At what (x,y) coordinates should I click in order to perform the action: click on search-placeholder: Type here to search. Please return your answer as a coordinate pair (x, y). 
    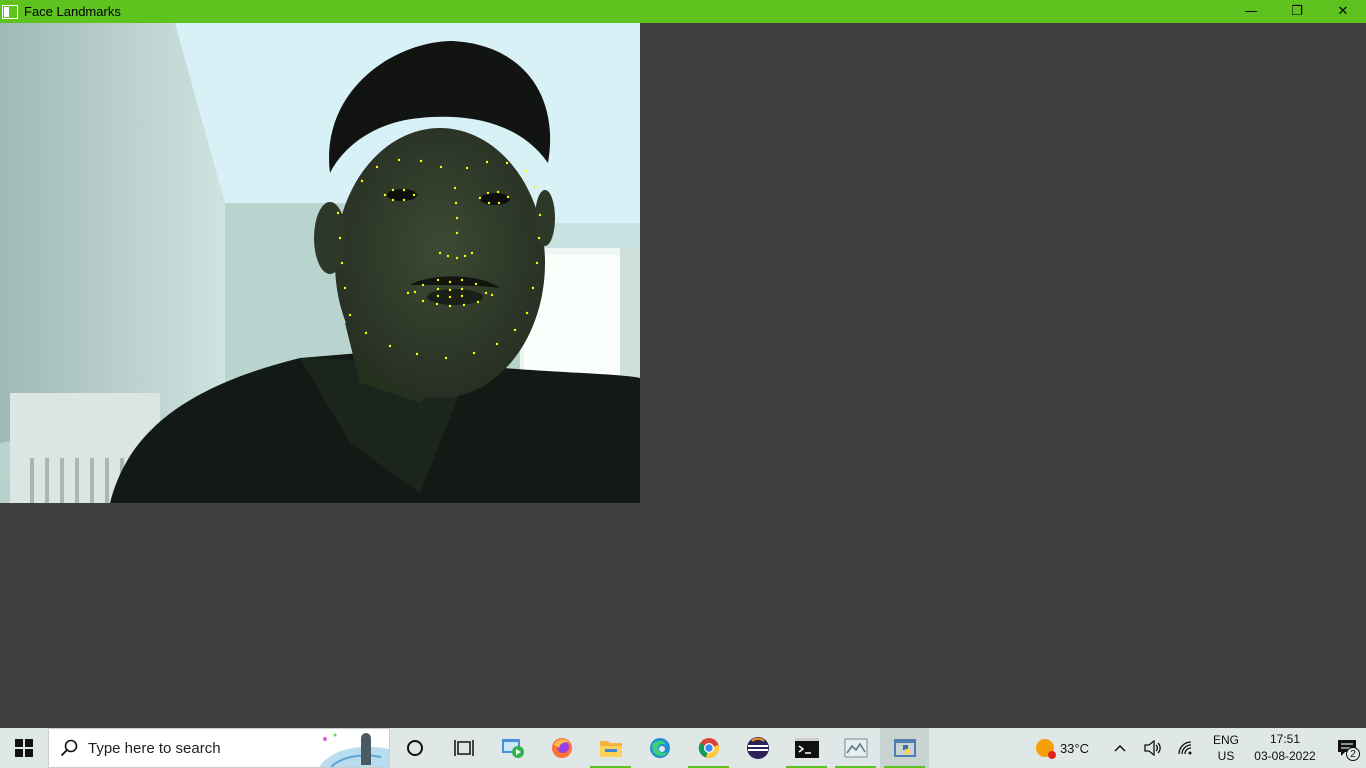
    Looking at the image, I should click on (154, 748).